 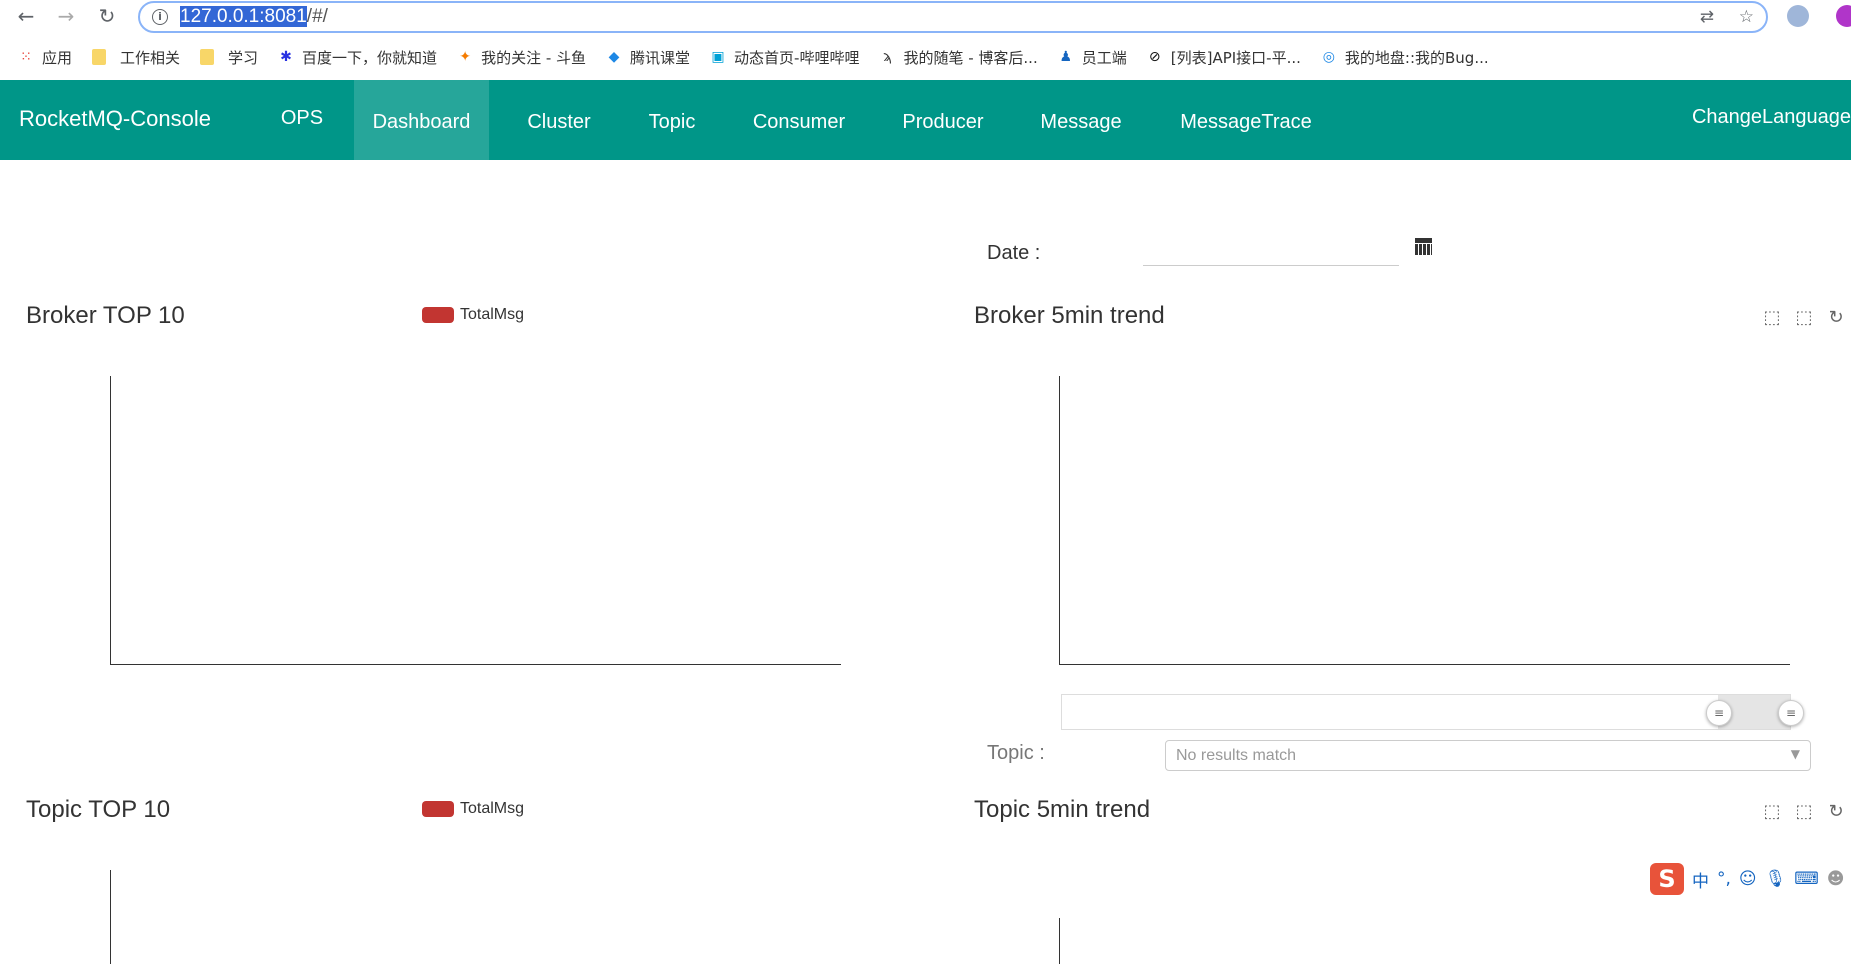 I want to click on broker-trend-x-axis, so click(x=1424, y=664).